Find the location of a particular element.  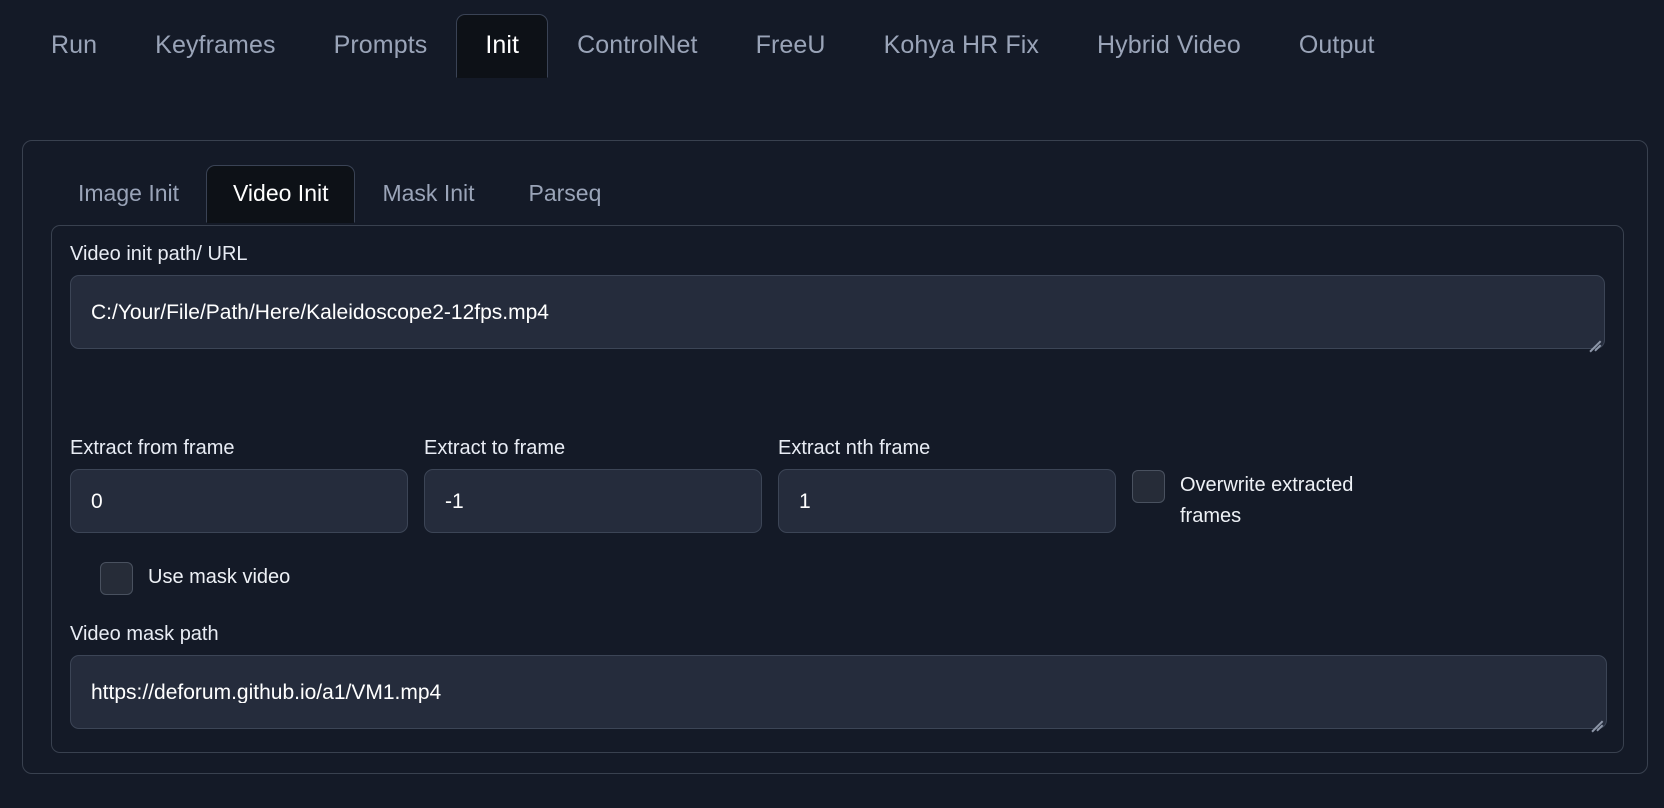

use-mask-video-checkbox-row: Use mask video is located at coordinates (195, 578).